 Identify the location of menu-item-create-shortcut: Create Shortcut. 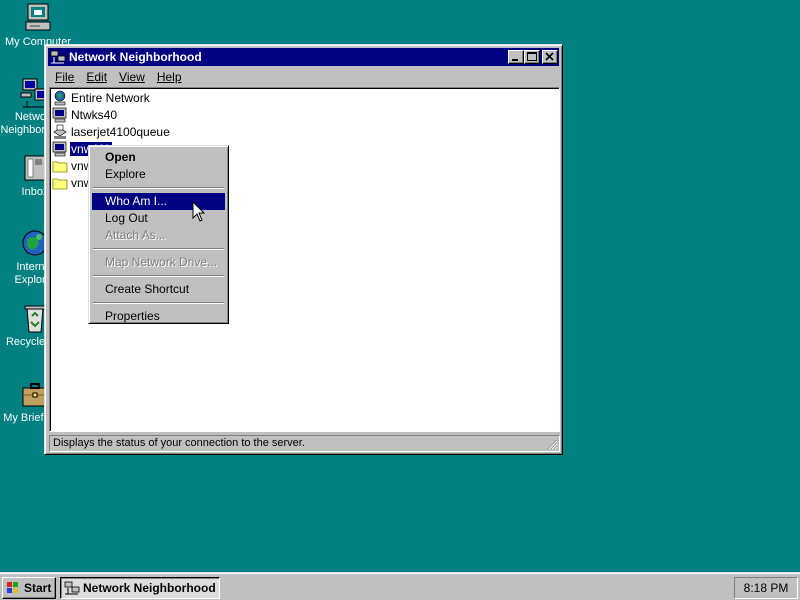
(158, 289).